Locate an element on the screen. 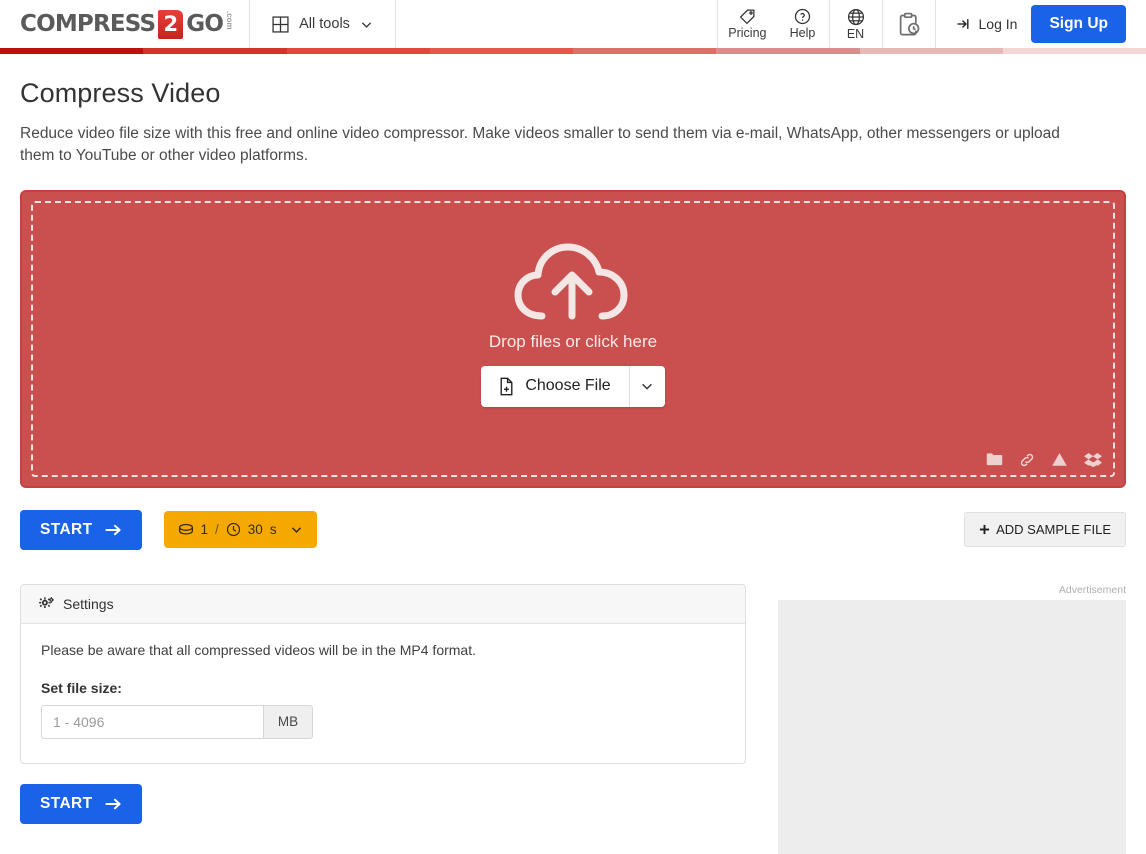 This screenshot has width=1146, height=854. all-tools-menu: All tools is located at coordinates (323, 24).